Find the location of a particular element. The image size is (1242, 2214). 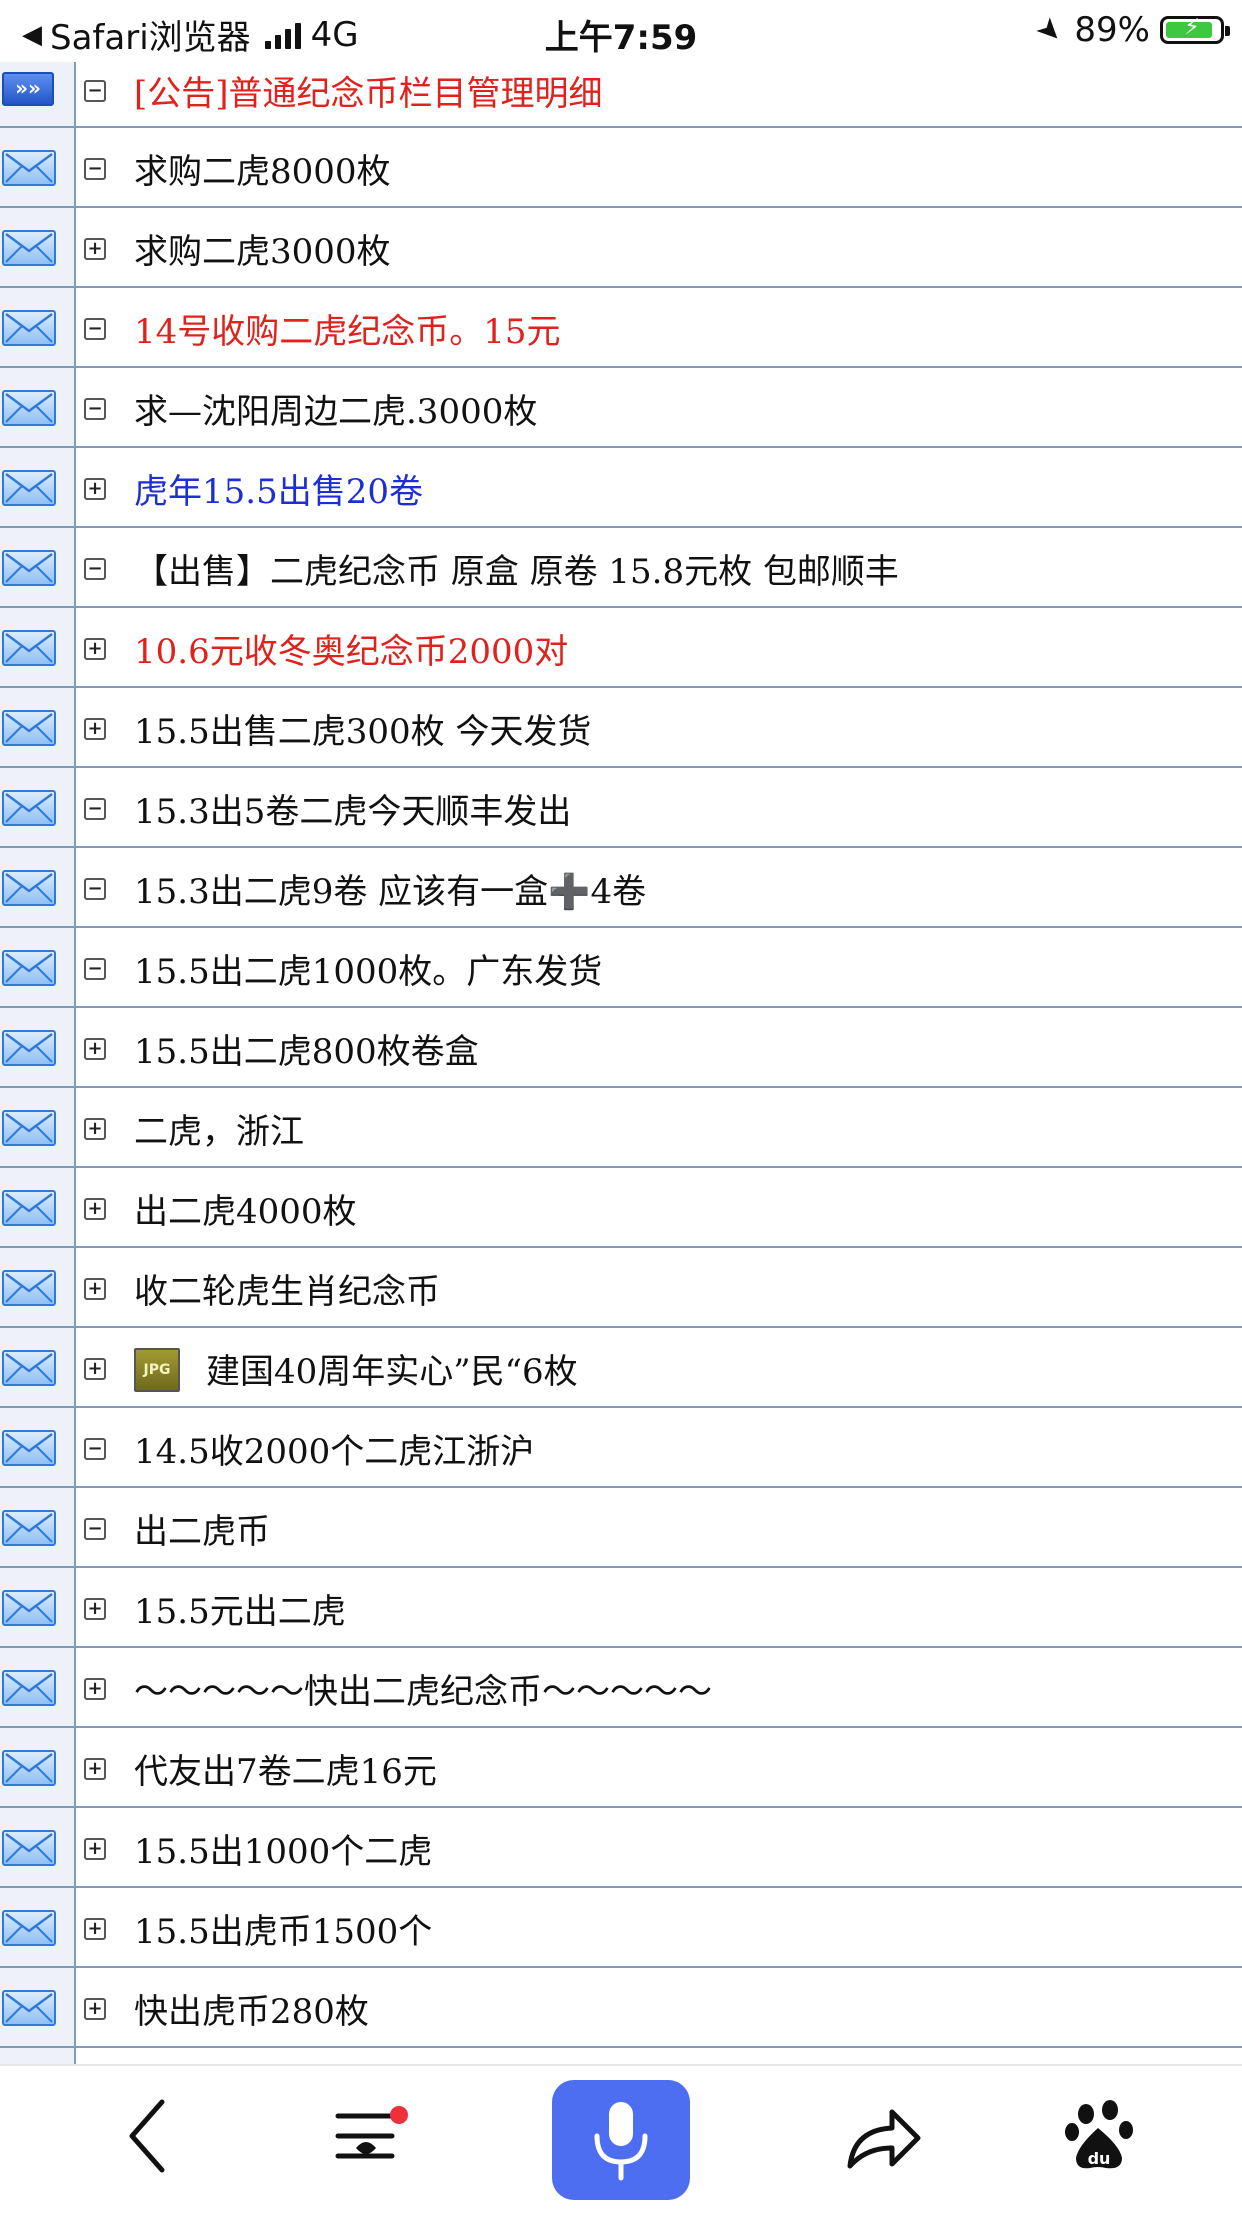

thread-row: − 15.3出5卷二虎今天顺丰发出 is located at coordinates (621, 808).